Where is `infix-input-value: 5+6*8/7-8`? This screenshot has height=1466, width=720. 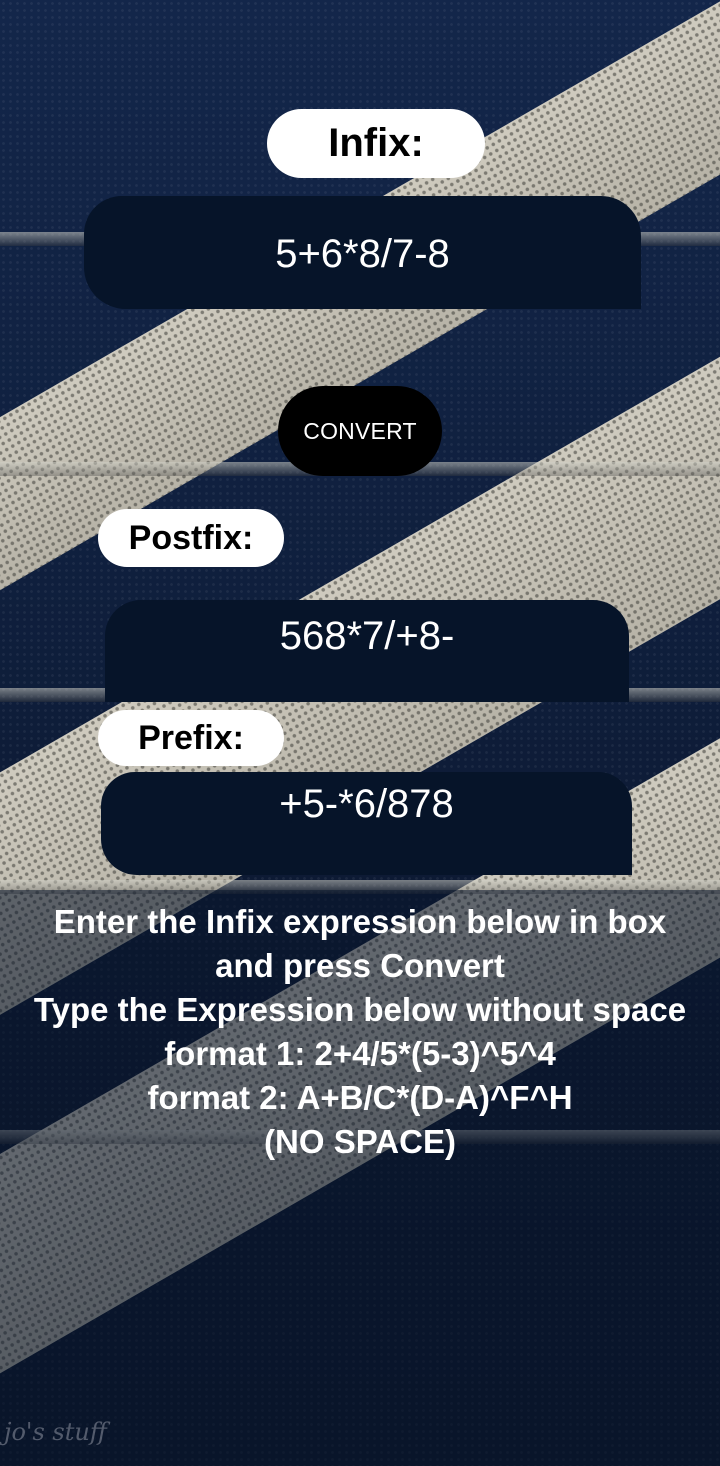
infix-input-value: 5+6*8/7-8 is located at coordinates (362, 254).